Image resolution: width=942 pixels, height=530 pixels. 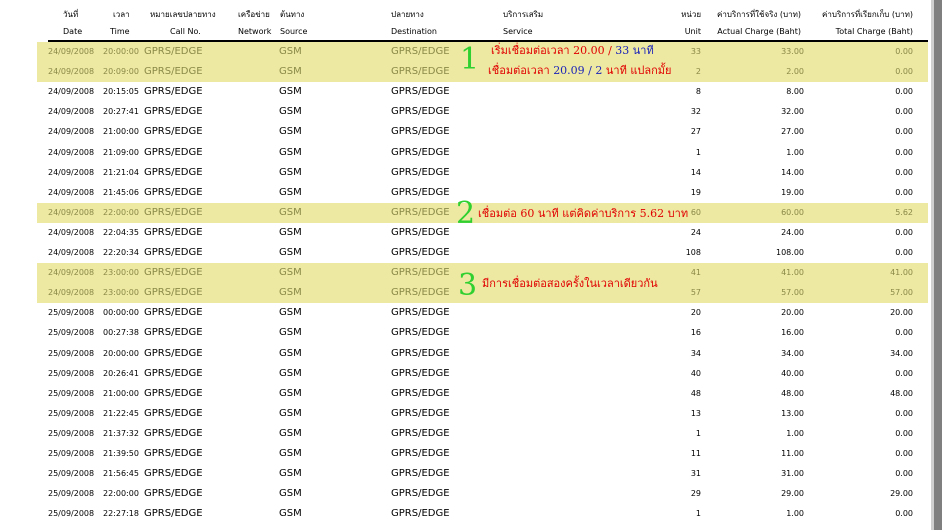 What do you see at coordinates (121, 313) in the screenshot?
I see `cell-time: 00:00:00` at bounding box center [121, 313].